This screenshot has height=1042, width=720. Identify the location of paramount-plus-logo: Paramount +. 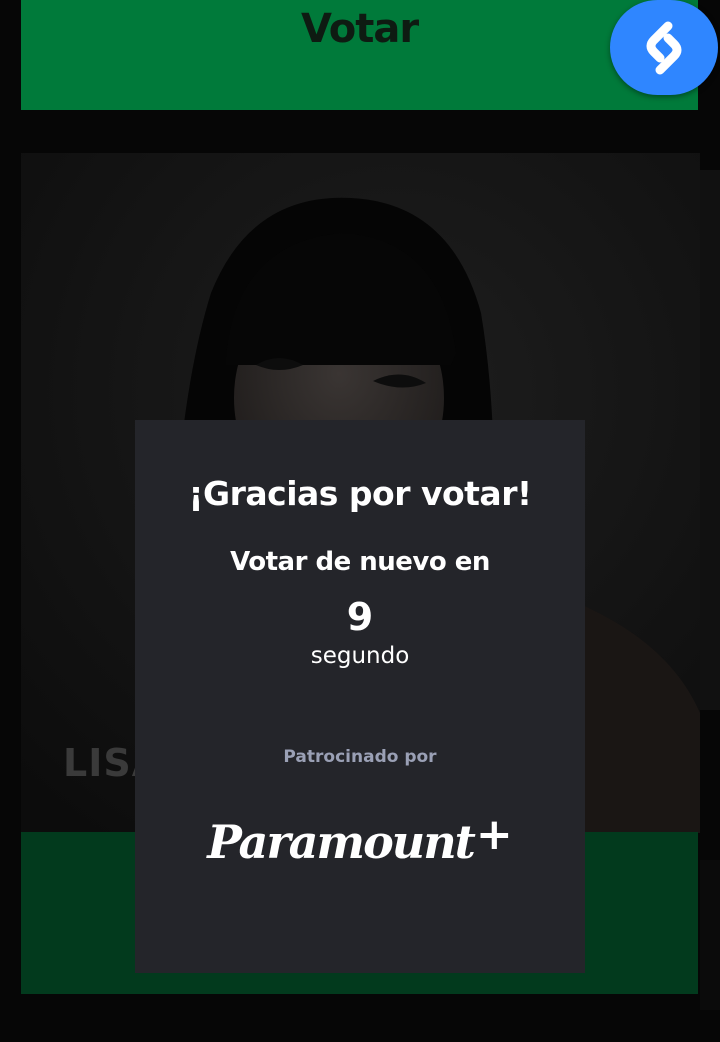
(360, 839).